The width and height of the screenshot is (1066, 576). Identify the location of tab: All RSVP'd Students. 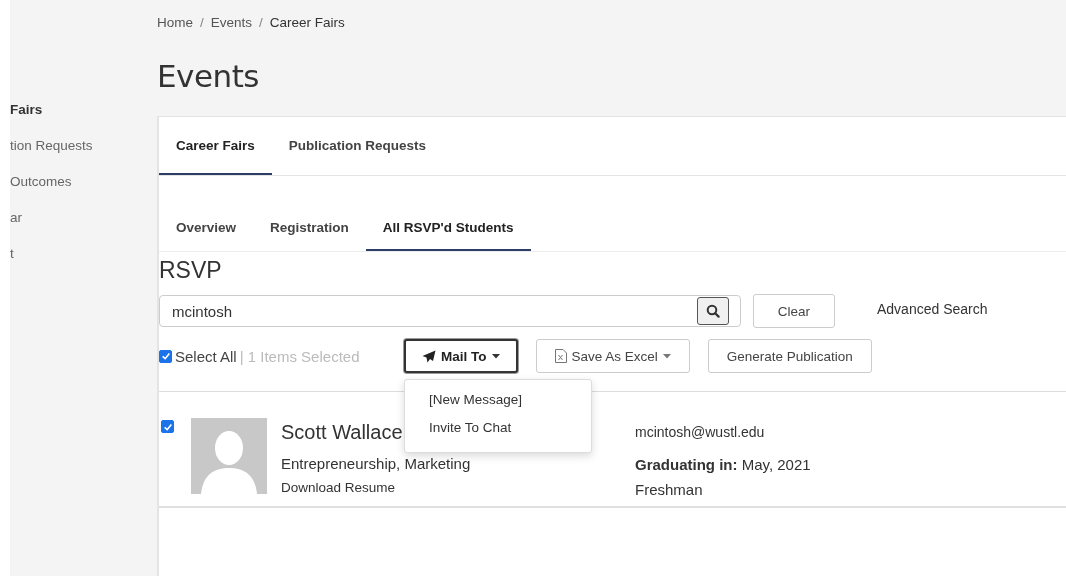
(448, 213).